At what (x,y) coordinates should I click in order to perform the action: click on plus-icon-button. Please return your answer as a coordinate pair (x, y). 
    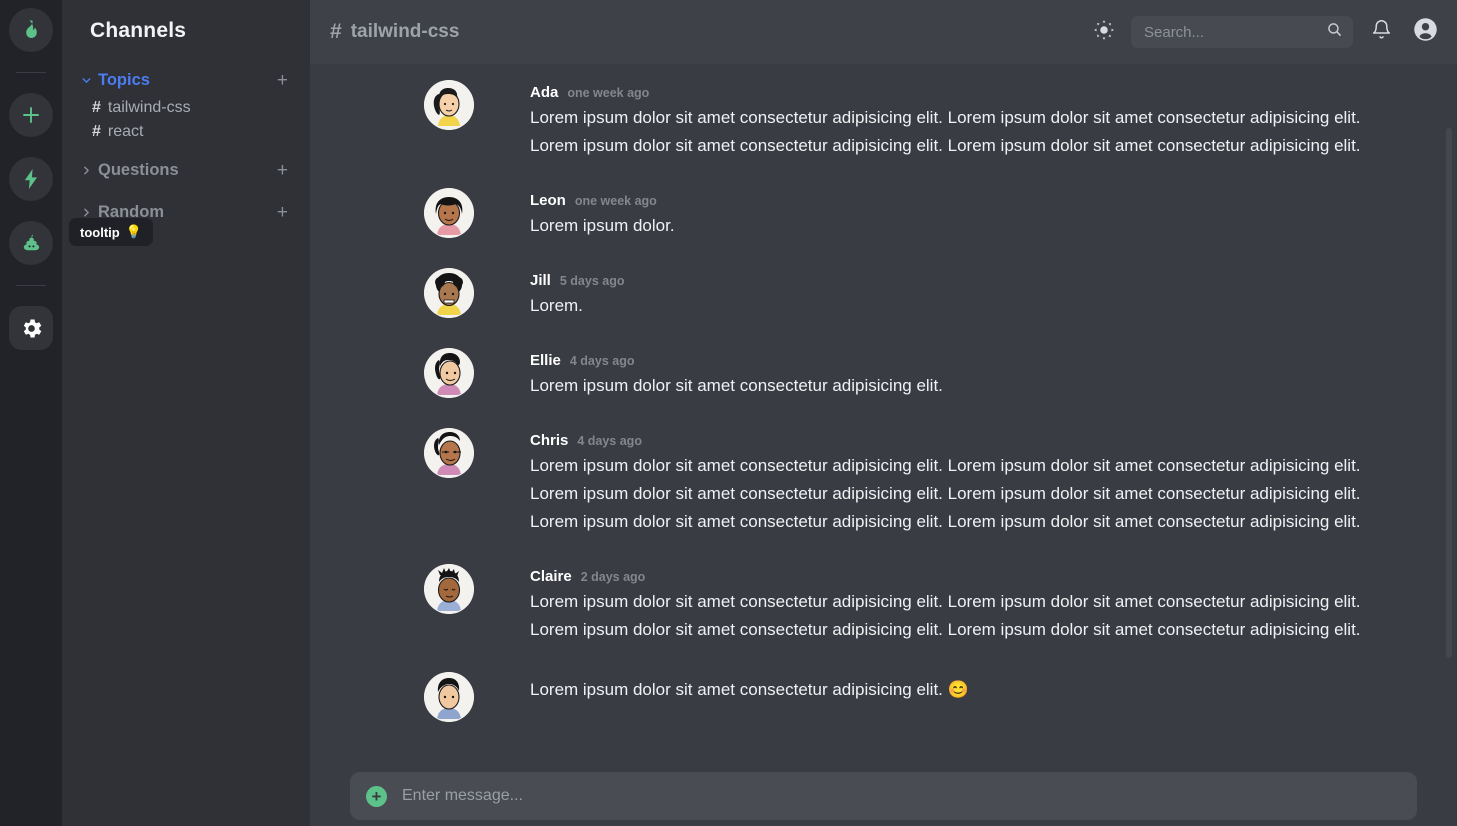
    Looking at the image, I should click on (31, 115).